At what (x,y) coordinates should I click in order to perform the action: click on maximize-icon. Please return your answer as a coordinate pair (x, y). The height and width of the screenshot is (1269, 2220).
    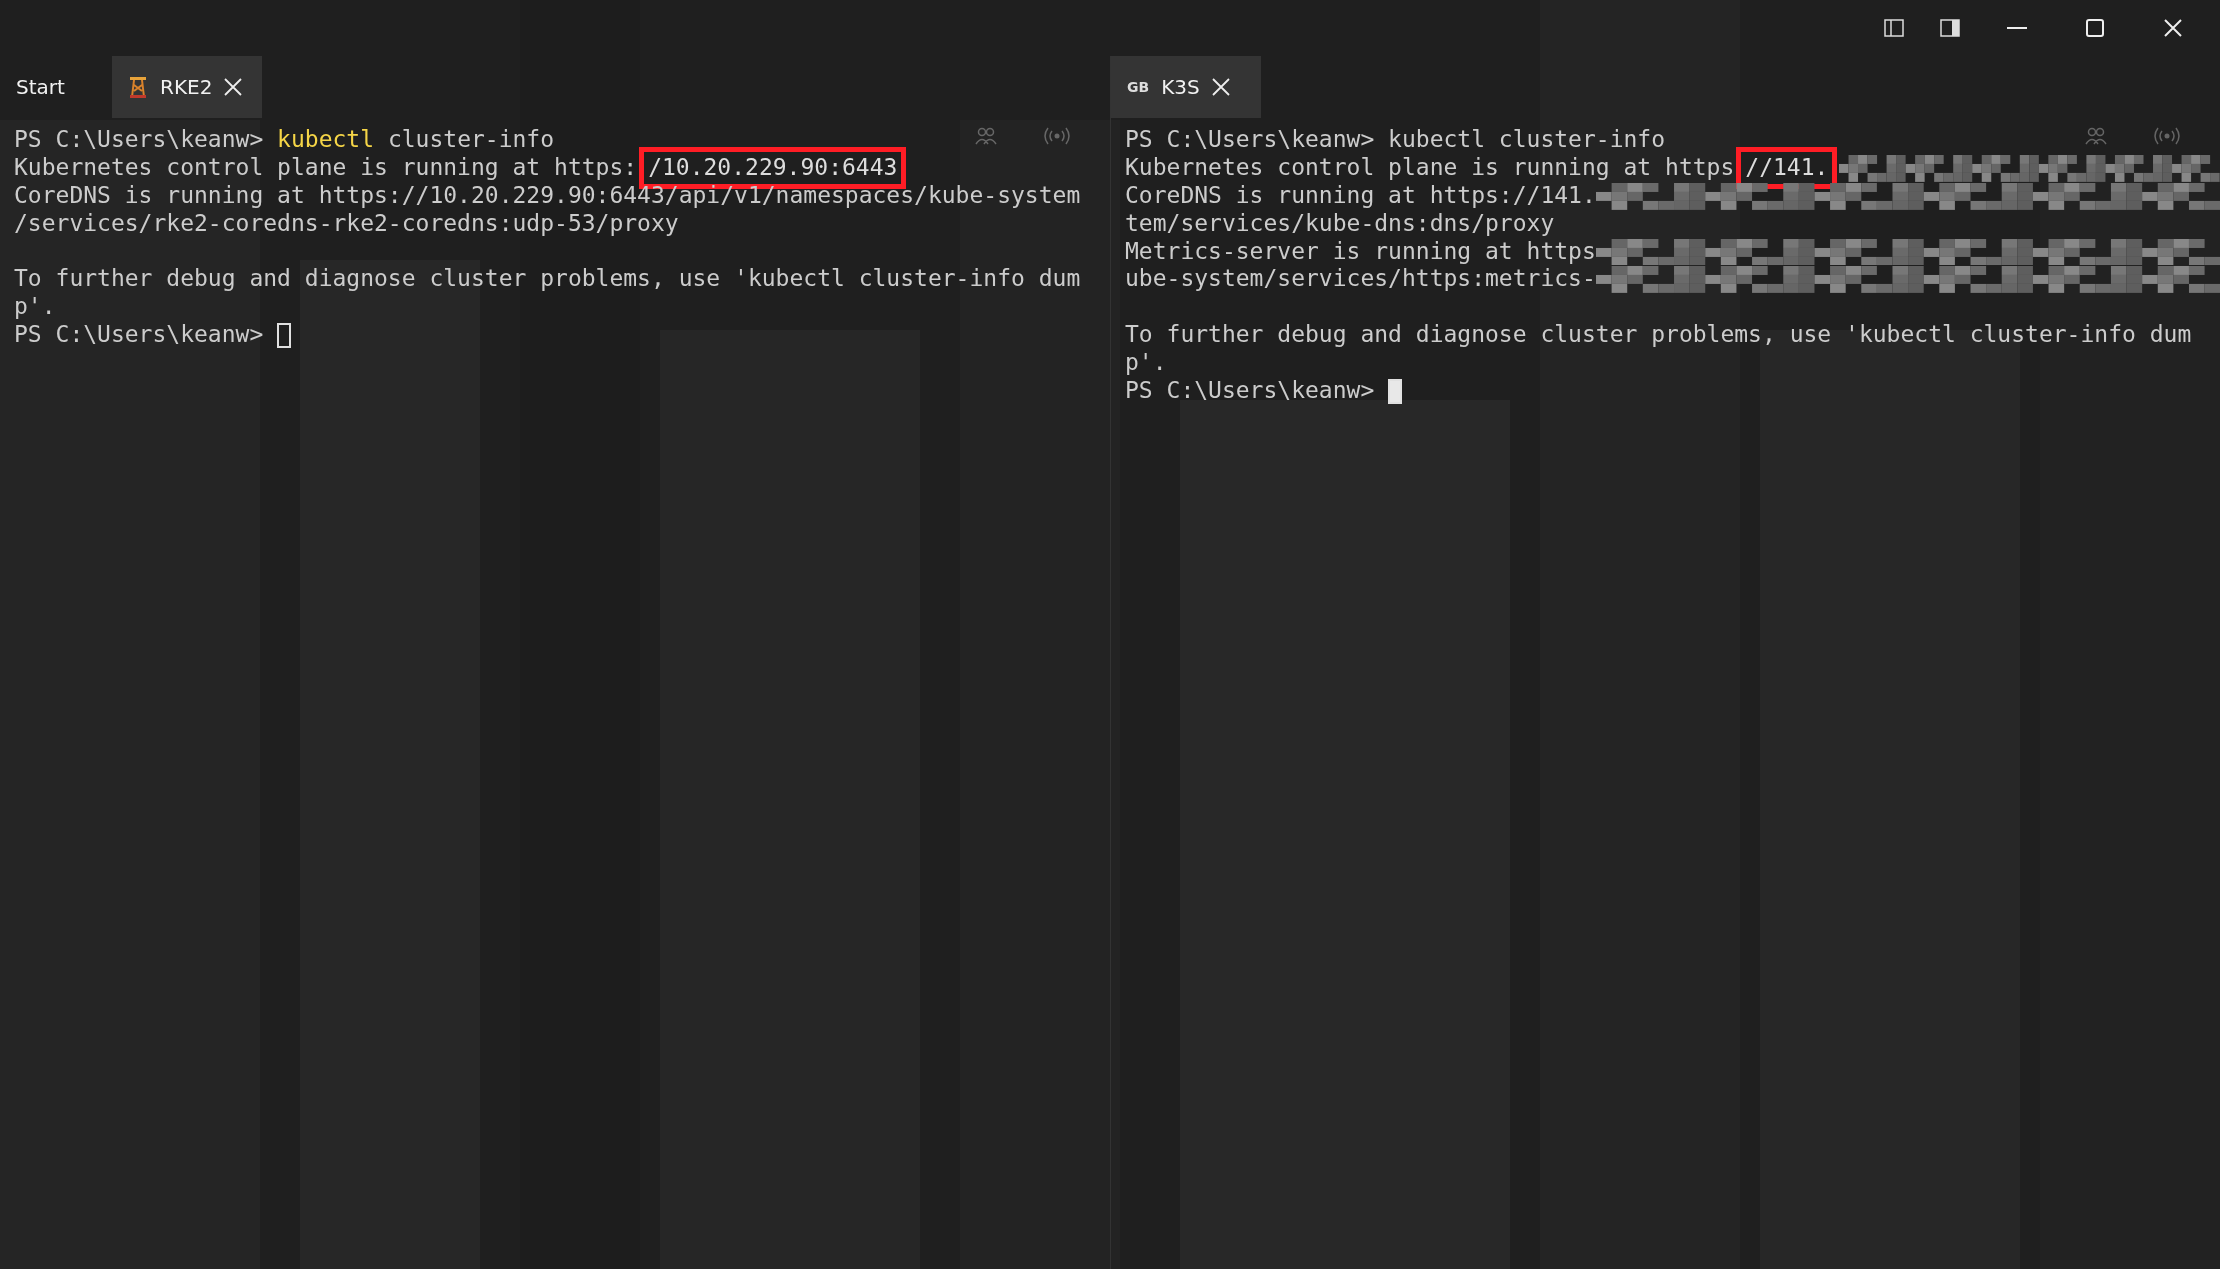
    Looking at the image, I should click on (2095, 28).